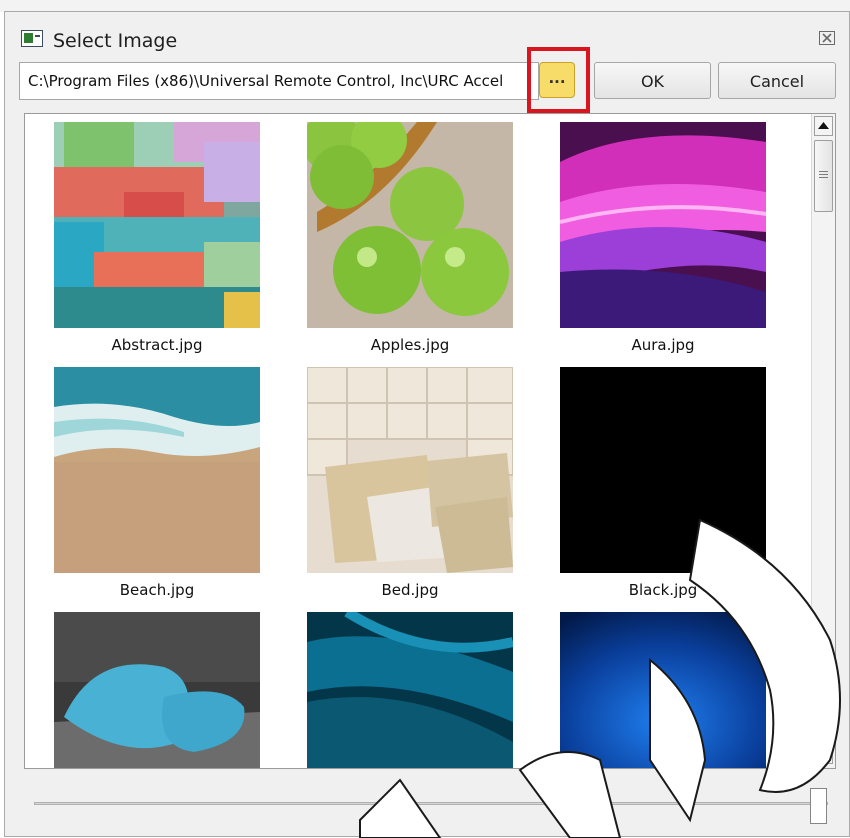  I want to click on zoom-slider-thumb, so click(818, 806).